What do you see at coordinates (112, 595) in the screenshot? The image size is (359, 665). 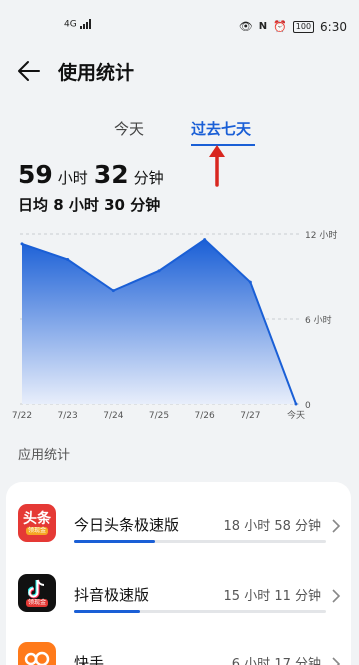 I see `app-name: 抖音极速版` at bounding box center [112, 595].